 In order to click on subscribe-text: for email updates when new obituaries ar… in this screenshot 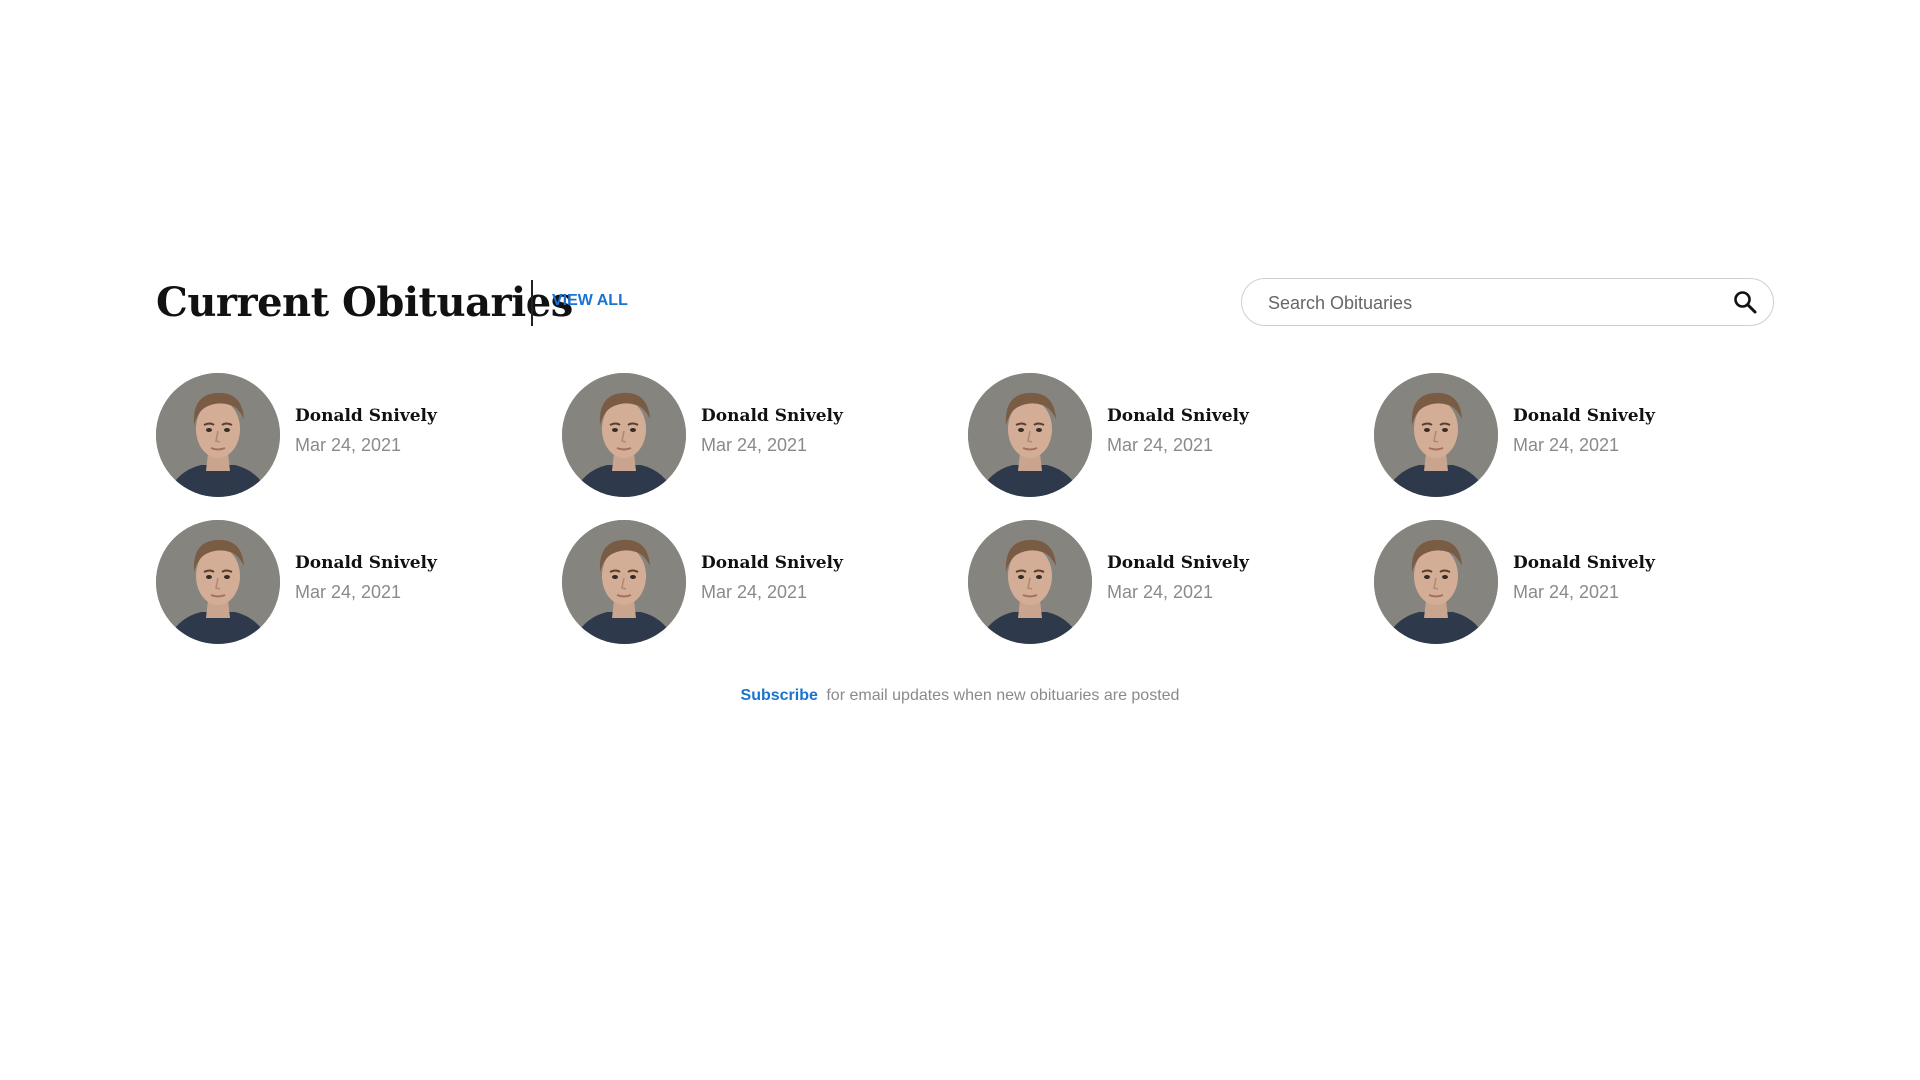, I will do `click(1003, 695)`.